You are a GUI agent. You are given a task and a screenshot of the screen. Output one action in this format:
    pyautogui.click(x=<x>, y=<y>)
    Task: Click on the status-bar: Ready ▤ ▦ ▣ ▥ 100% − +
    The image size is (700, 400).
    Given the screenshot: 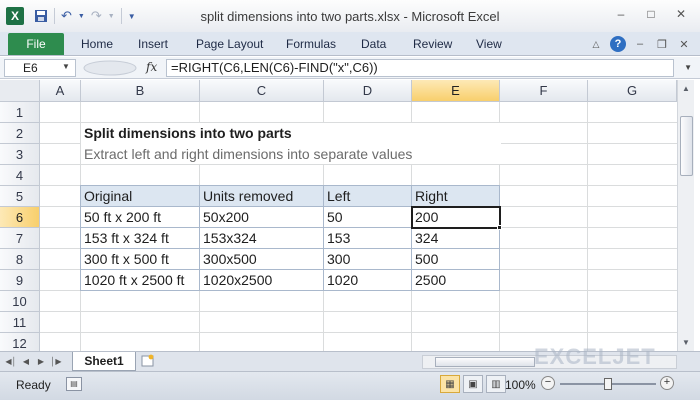 What is the action you would take?
    pyautogui.click(x=350, y=385)
    